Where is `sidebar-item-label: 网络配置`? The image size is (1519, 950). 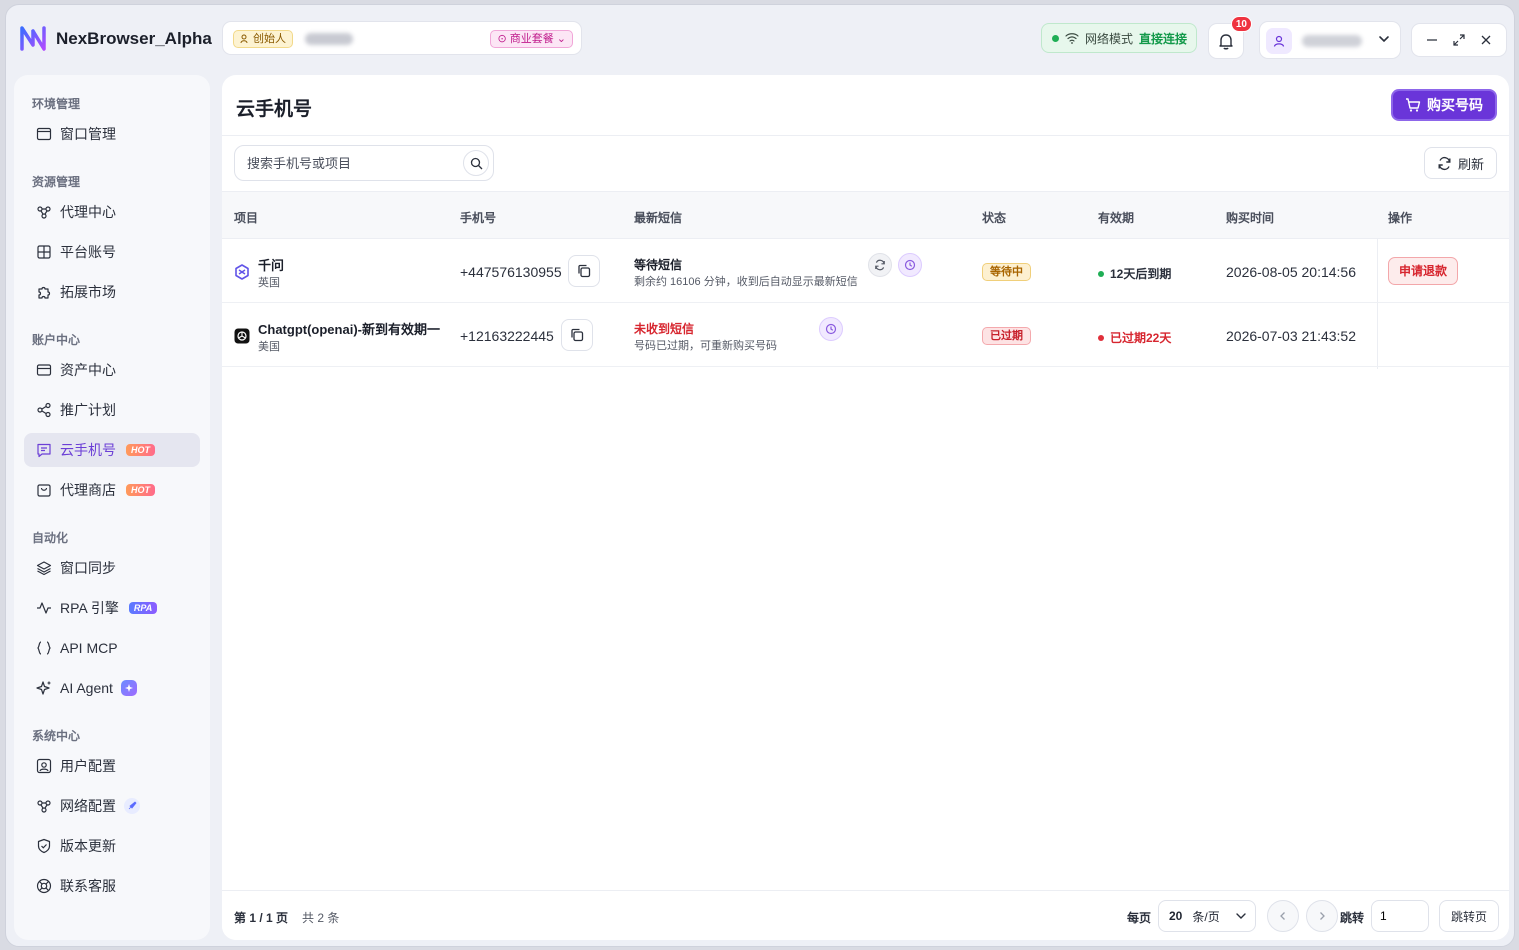
sidebar-item-label: 网络配置 is located at coordinates (88, 806).